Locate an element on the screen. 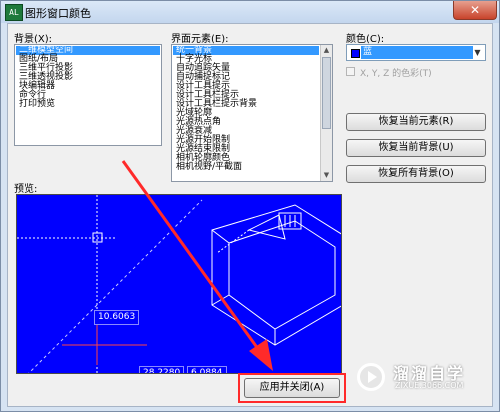 The height and width of the screenshot is (413, 500). color-value: 蓝 is located at coordinates (417, 52).